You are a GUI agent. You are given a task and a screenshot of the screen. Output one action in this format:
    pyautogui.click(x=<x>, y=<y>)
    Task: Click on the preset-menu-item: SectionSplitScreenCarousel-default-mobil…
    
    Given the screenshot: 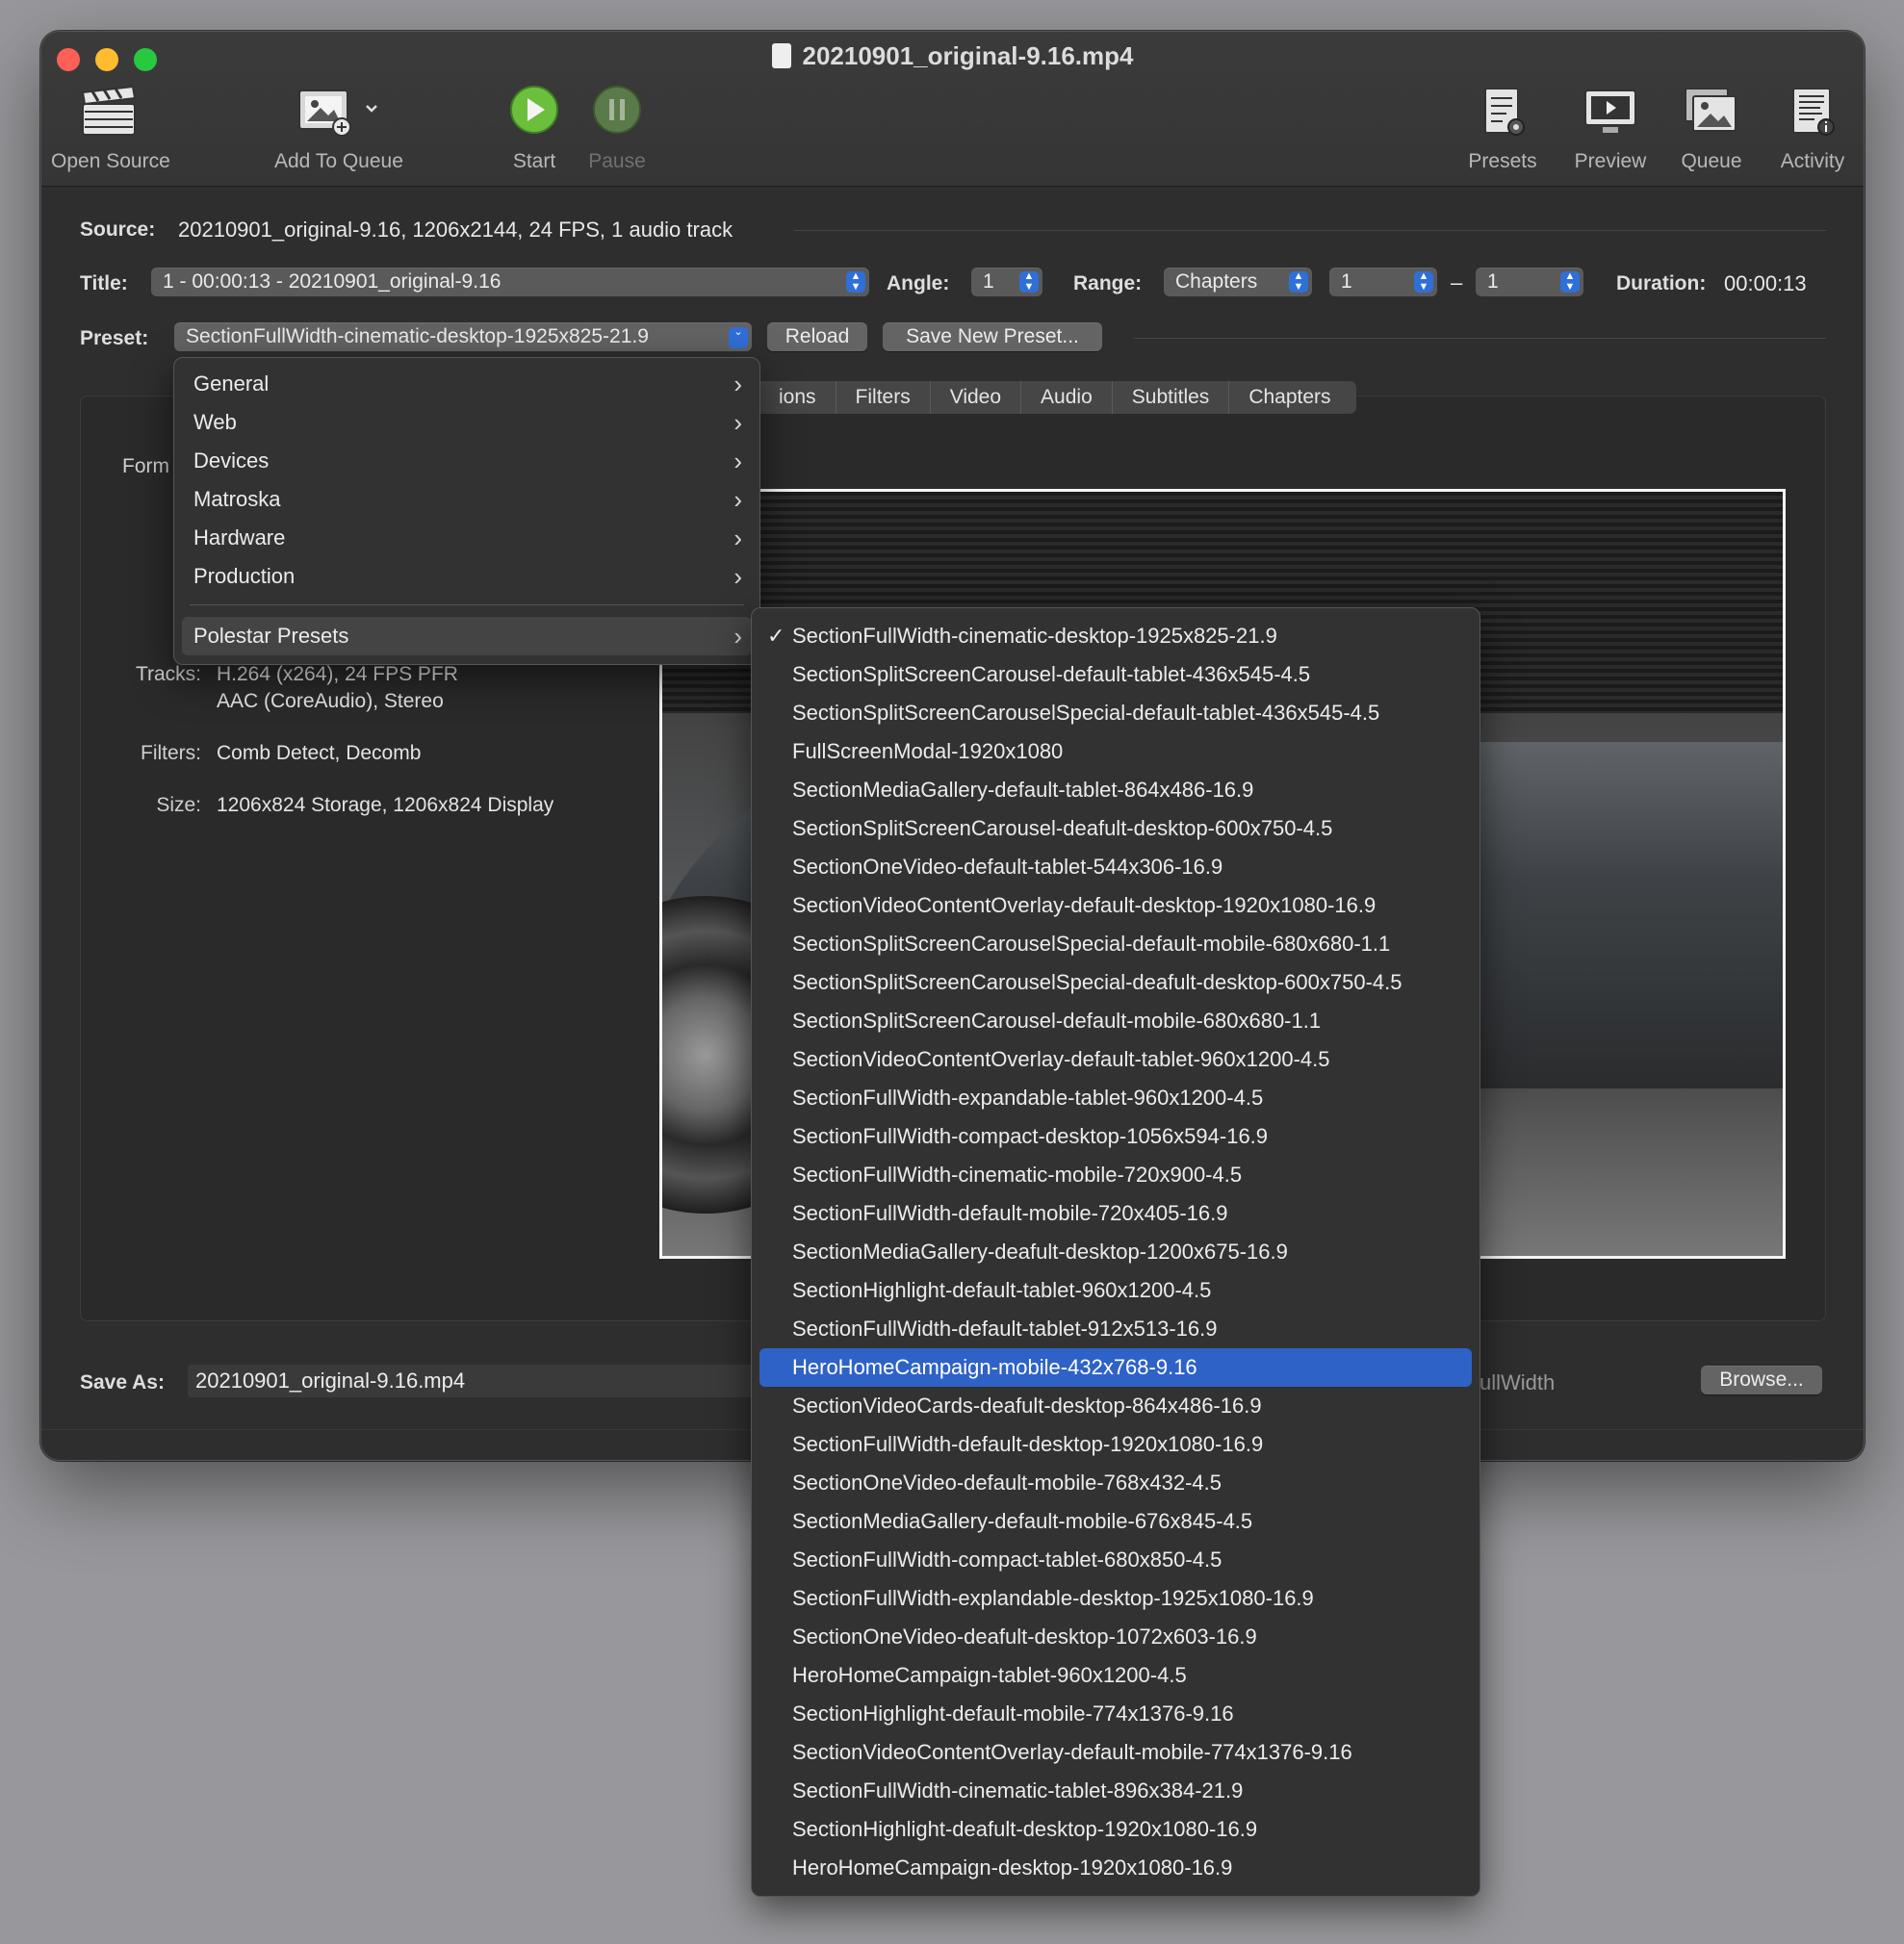 What is the action you would take?
    pyautogui.click(x=1116, y=1021)
    